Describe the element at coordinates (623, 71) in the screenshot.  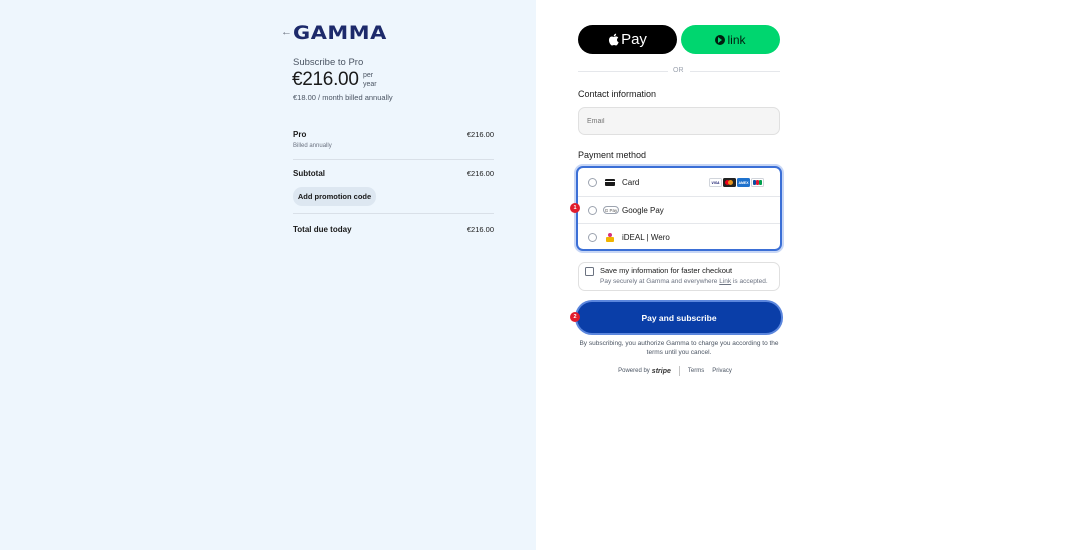
I see `or-divider-left` at that location.